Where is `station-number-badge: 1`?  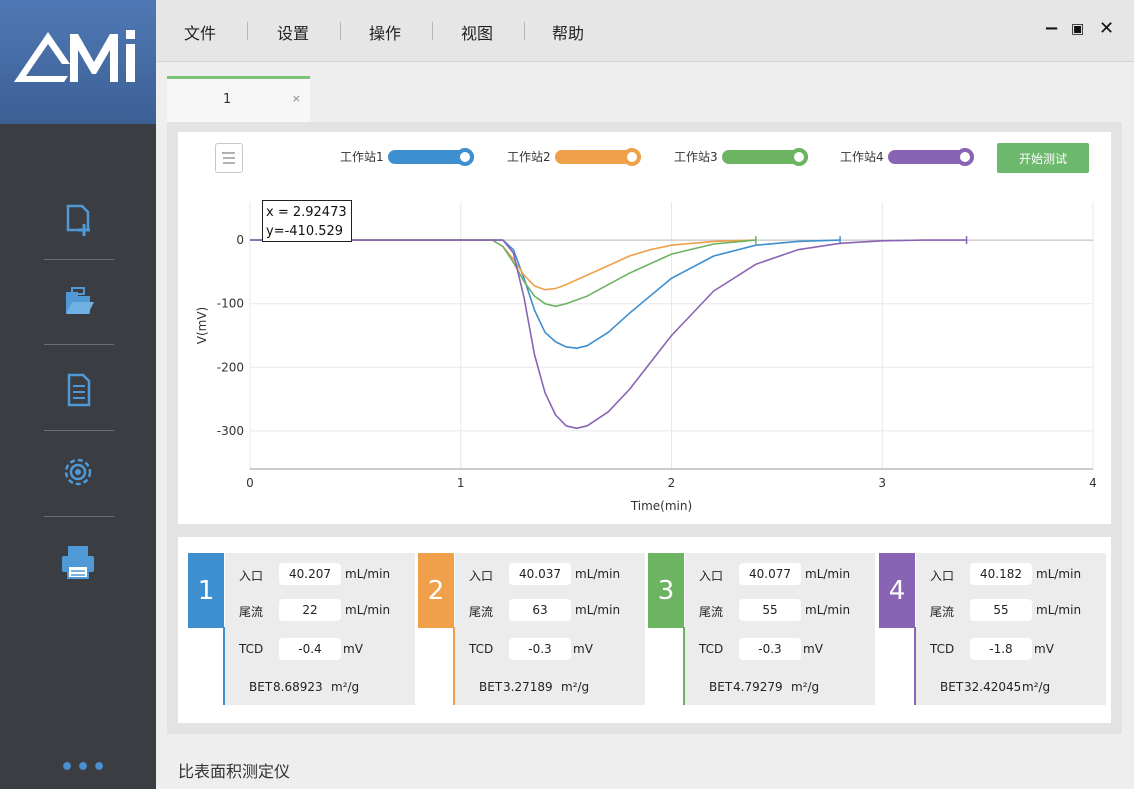
station-number-badge: 1 is located at coordinates (206, 590).